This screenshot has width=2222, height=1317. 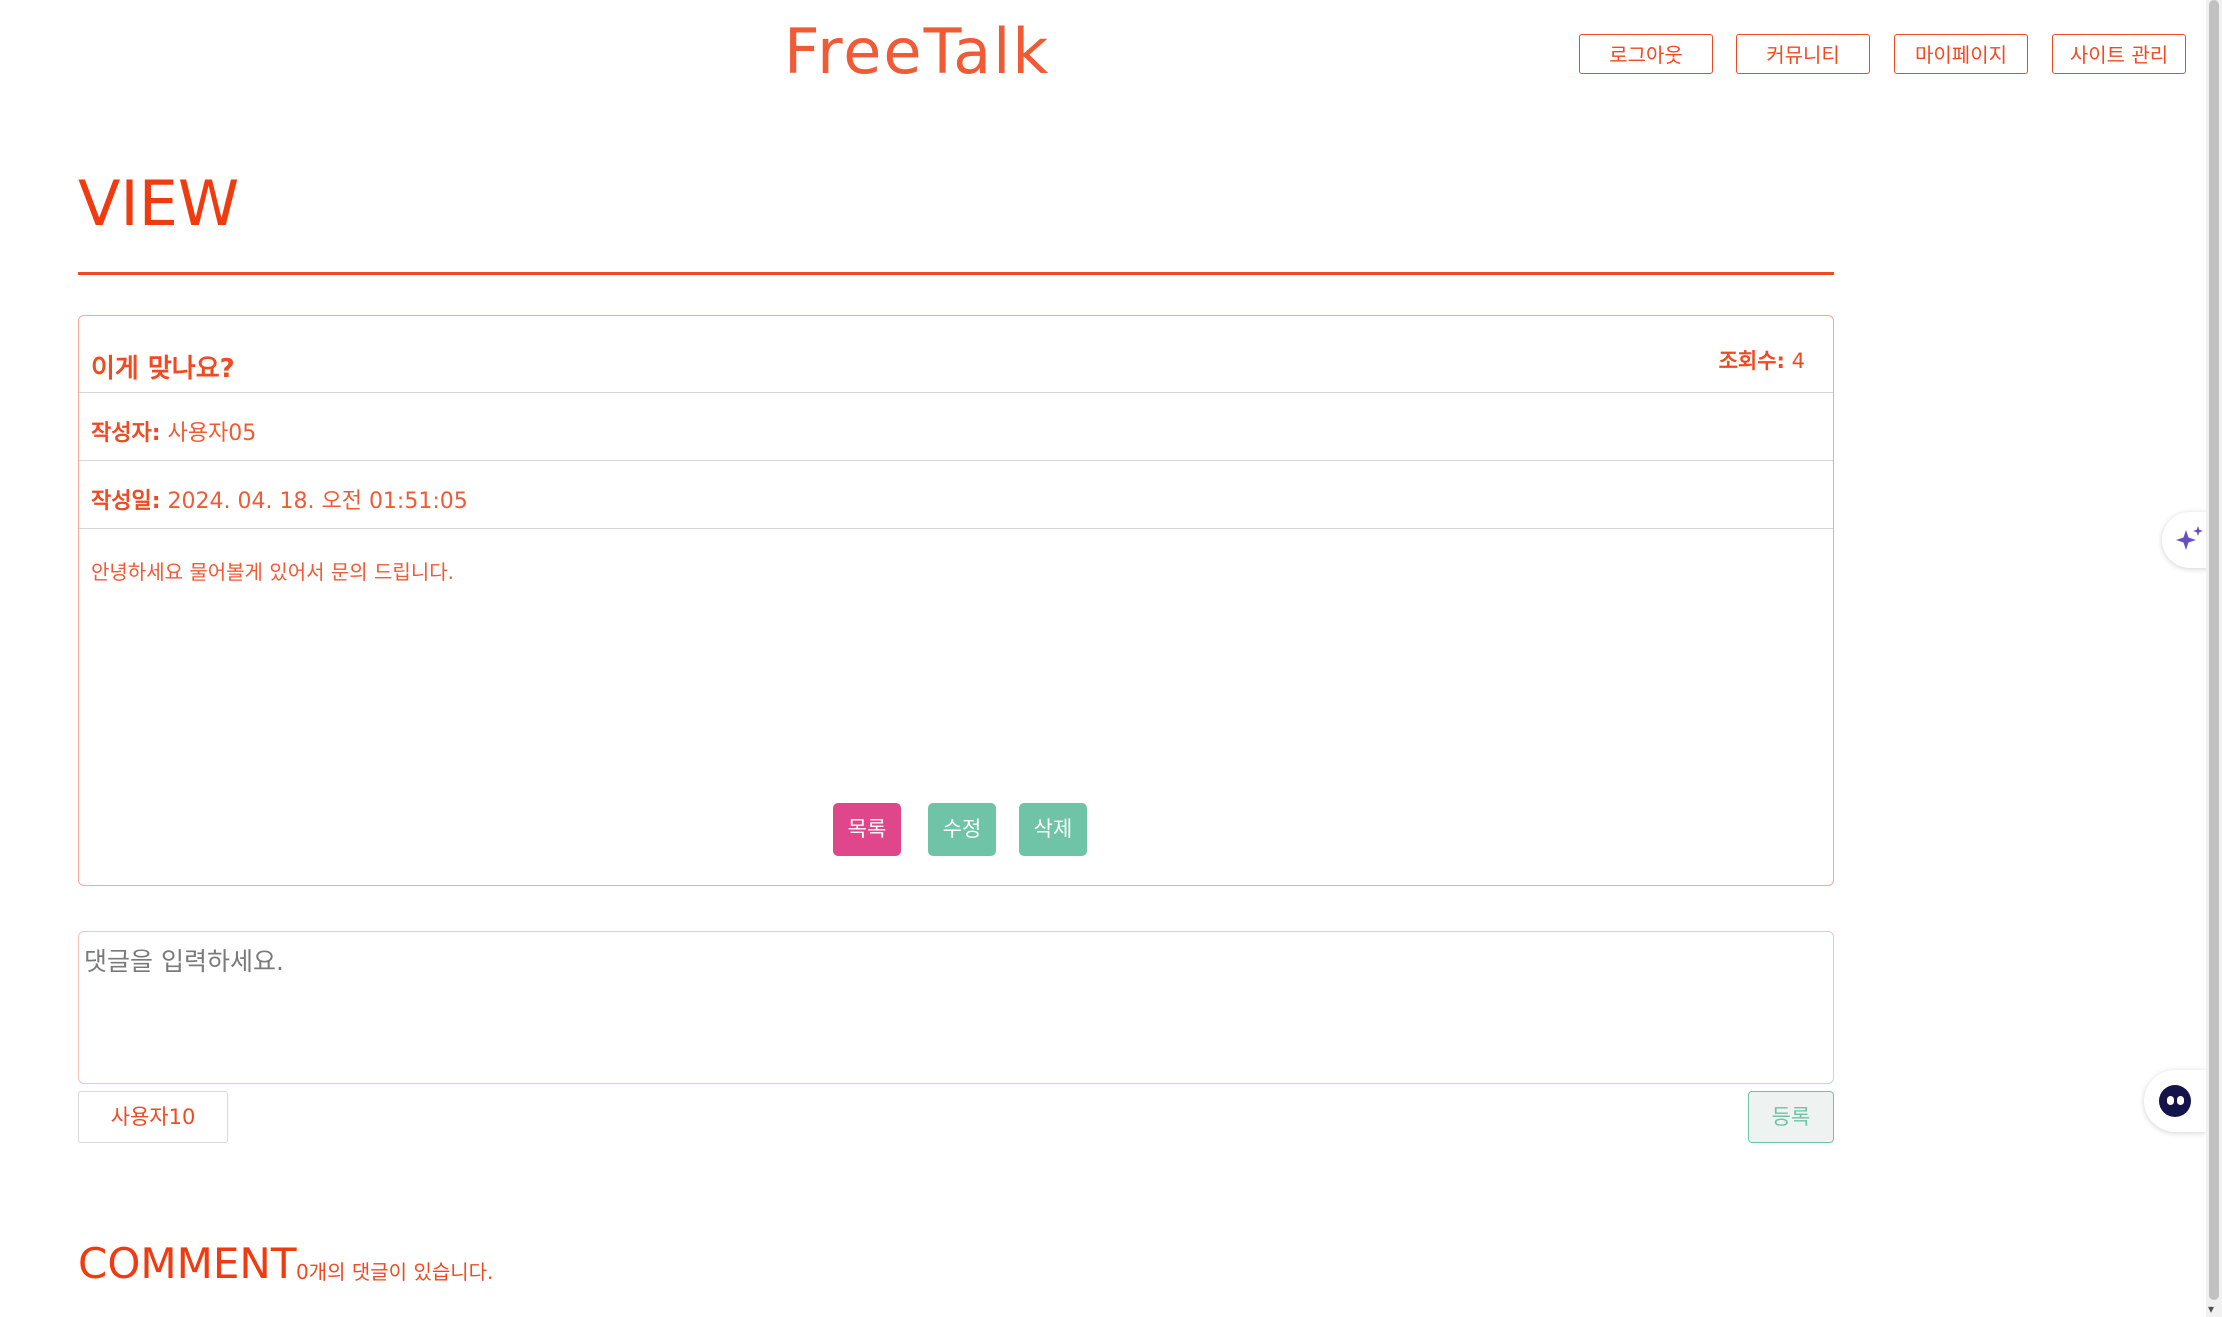 I want to click on post-body: 안녕하세요 물어볼게 있어서 문의 드립니다., so click(x=272, y=572).